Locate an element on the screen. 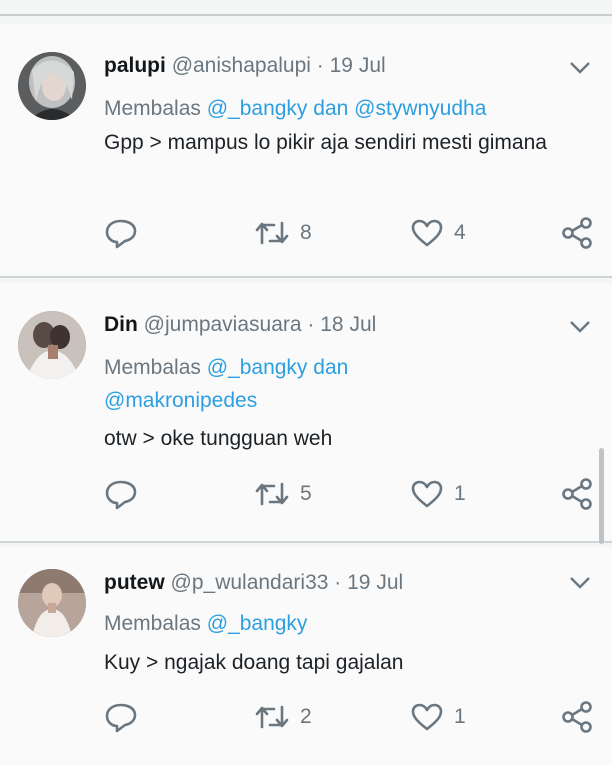 This screenshot has height=765, width=612. tweet-header: putew @p_wulandari33 · 19 Jul is located at coordinates (253, 583).